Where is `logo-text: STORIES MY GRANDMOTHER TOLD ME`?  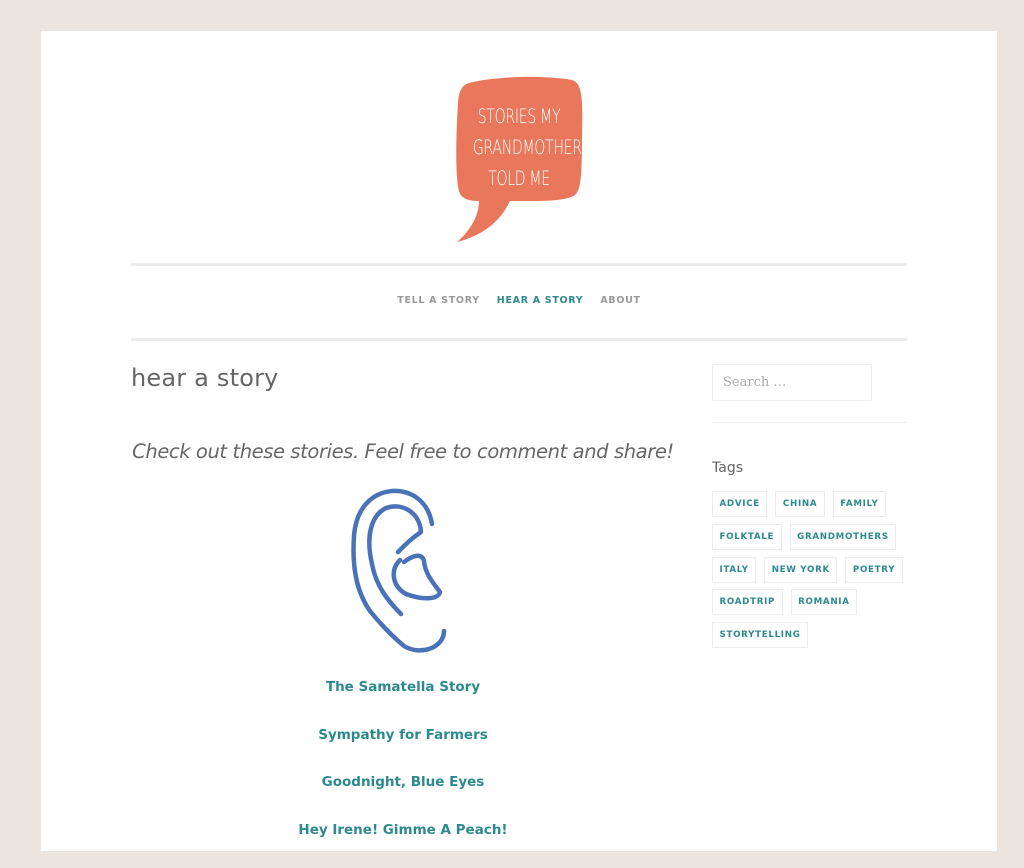 logo-text: STORIES MY GRANDMOTHER TOLD ME is located at coordinates (527, 147).